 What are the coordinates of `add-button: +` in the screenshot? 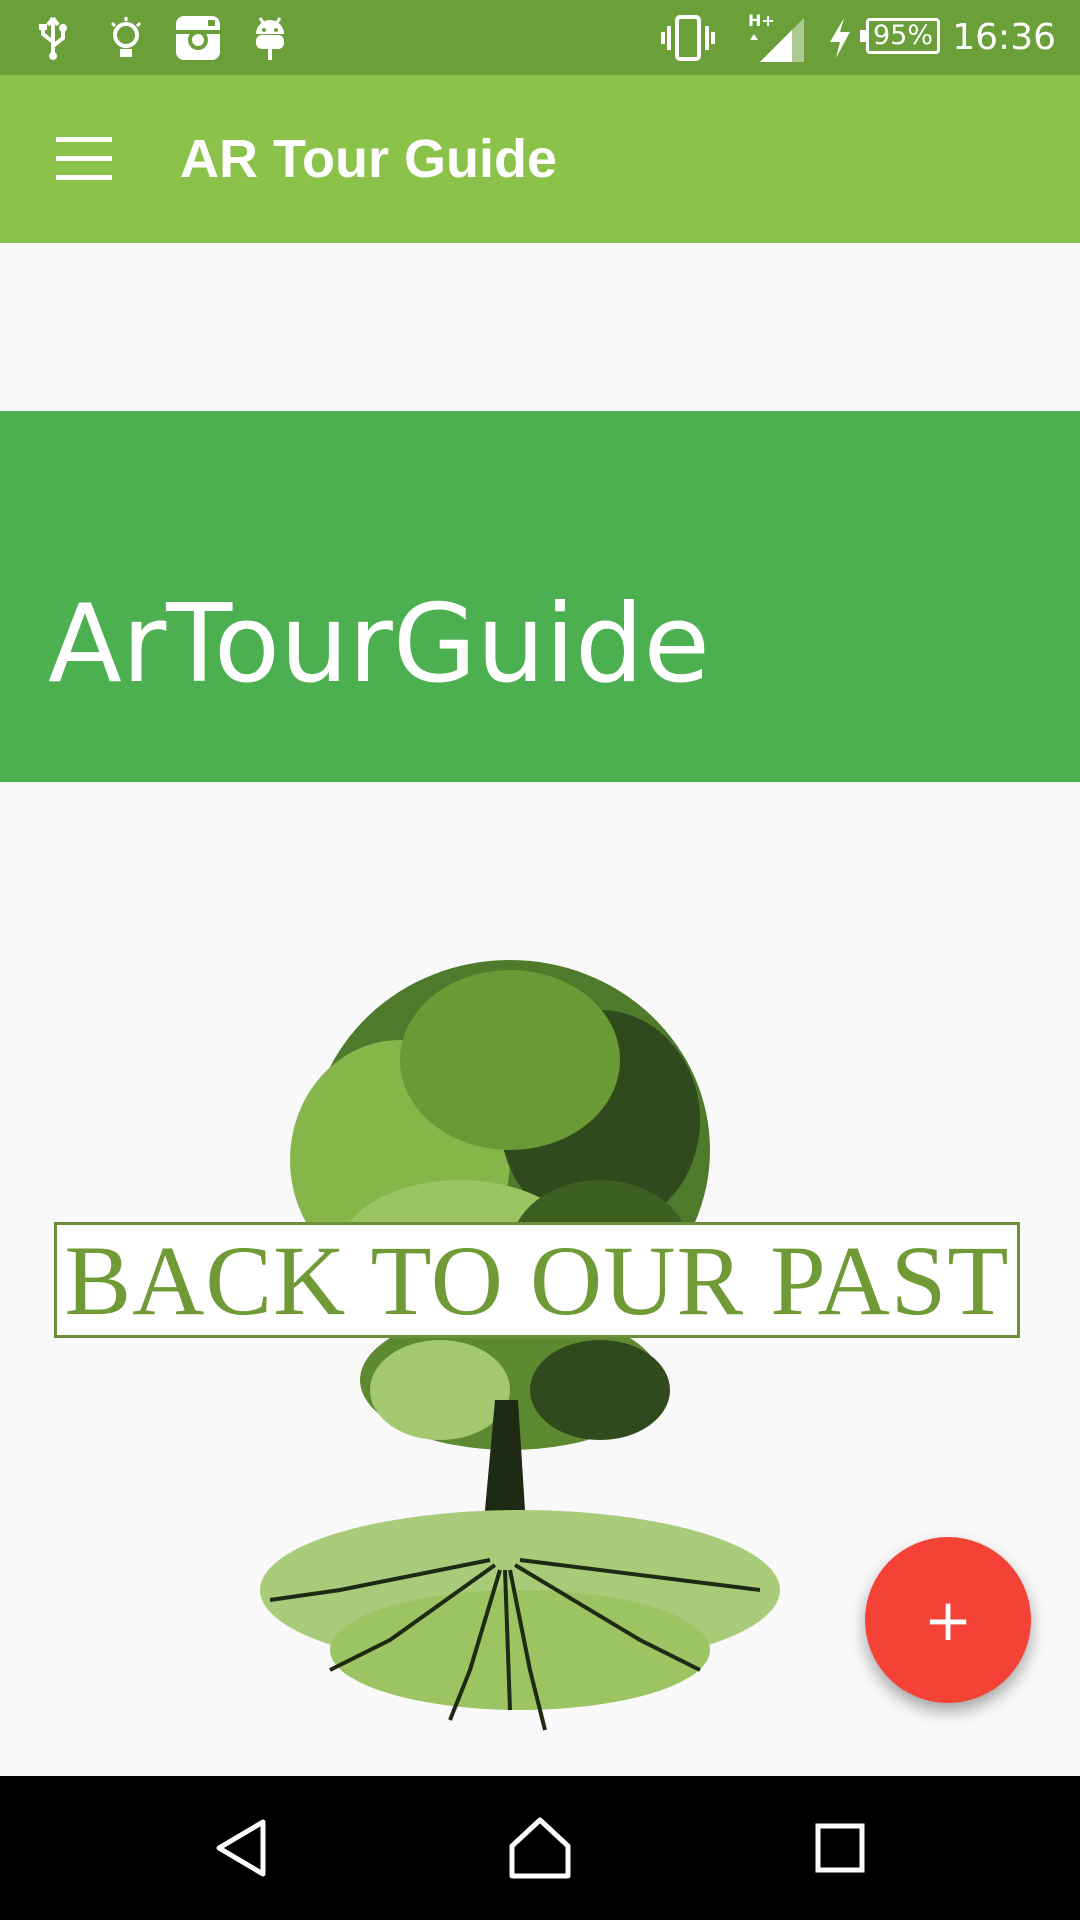 It's located at (948, 1620).